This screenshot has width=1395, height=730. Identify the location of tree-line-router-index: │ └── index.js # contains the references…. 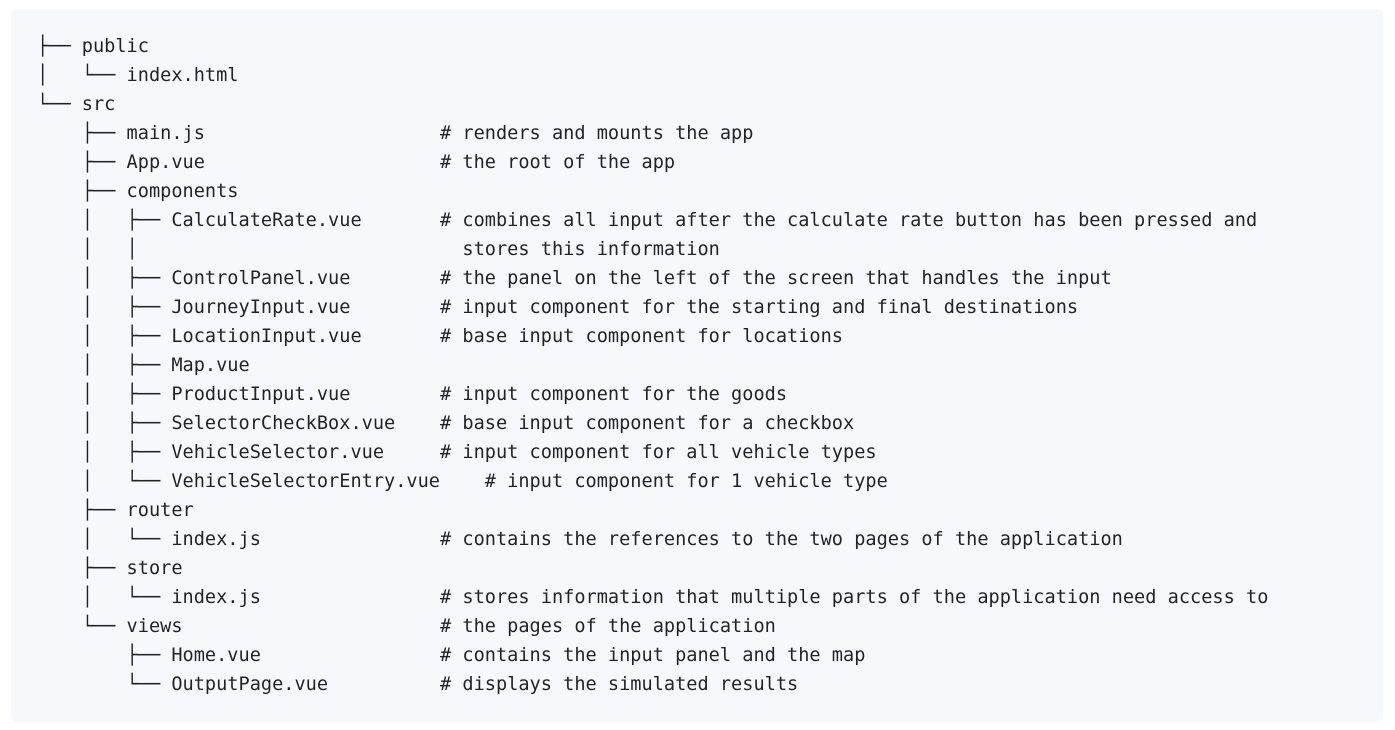
(580, 539).